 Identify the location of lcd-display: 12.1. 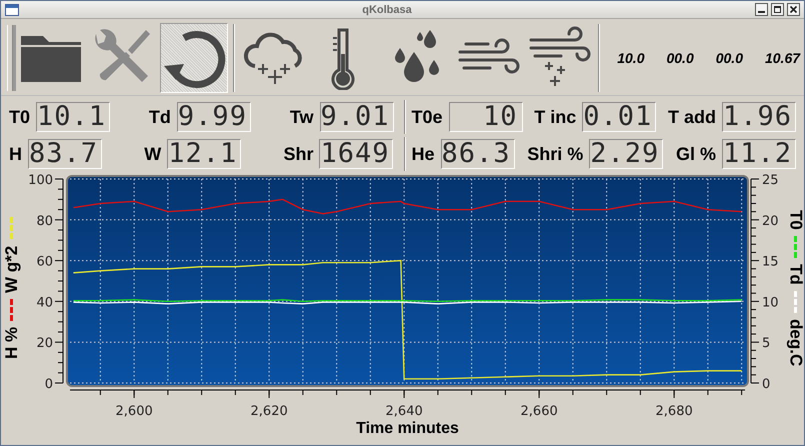
(204, 154).